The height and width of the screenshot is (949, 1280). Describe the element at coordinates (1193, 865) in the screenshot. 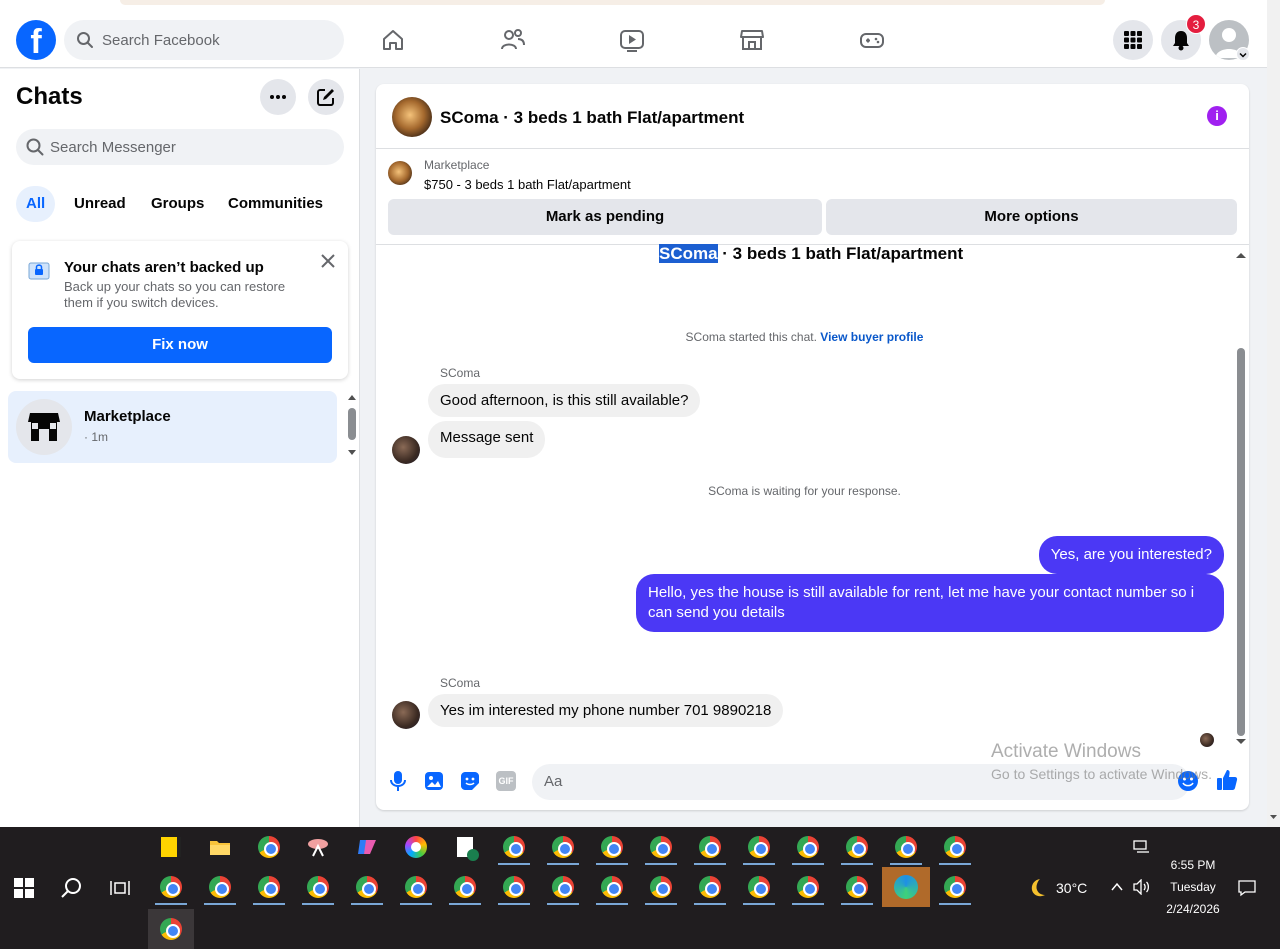

I see `clock-time: 6:55 PM` at that location.